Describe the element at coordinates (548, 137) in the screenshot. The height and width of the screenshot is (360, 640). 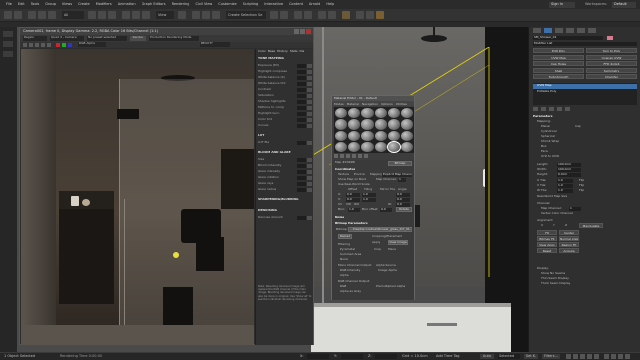
I see `mapping-option-radio: Spherical` at that location.